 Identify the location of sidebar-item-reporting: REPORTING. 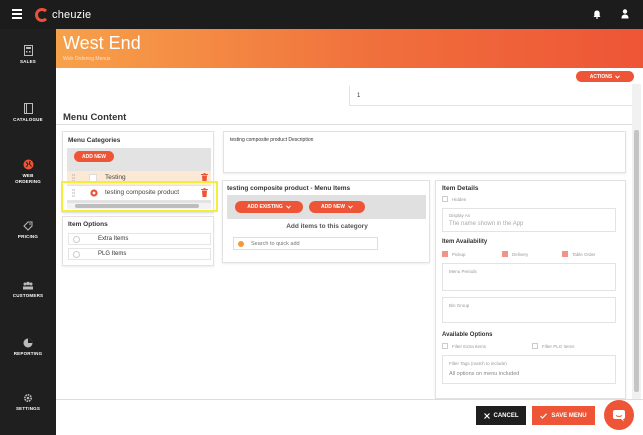
(28, 347).